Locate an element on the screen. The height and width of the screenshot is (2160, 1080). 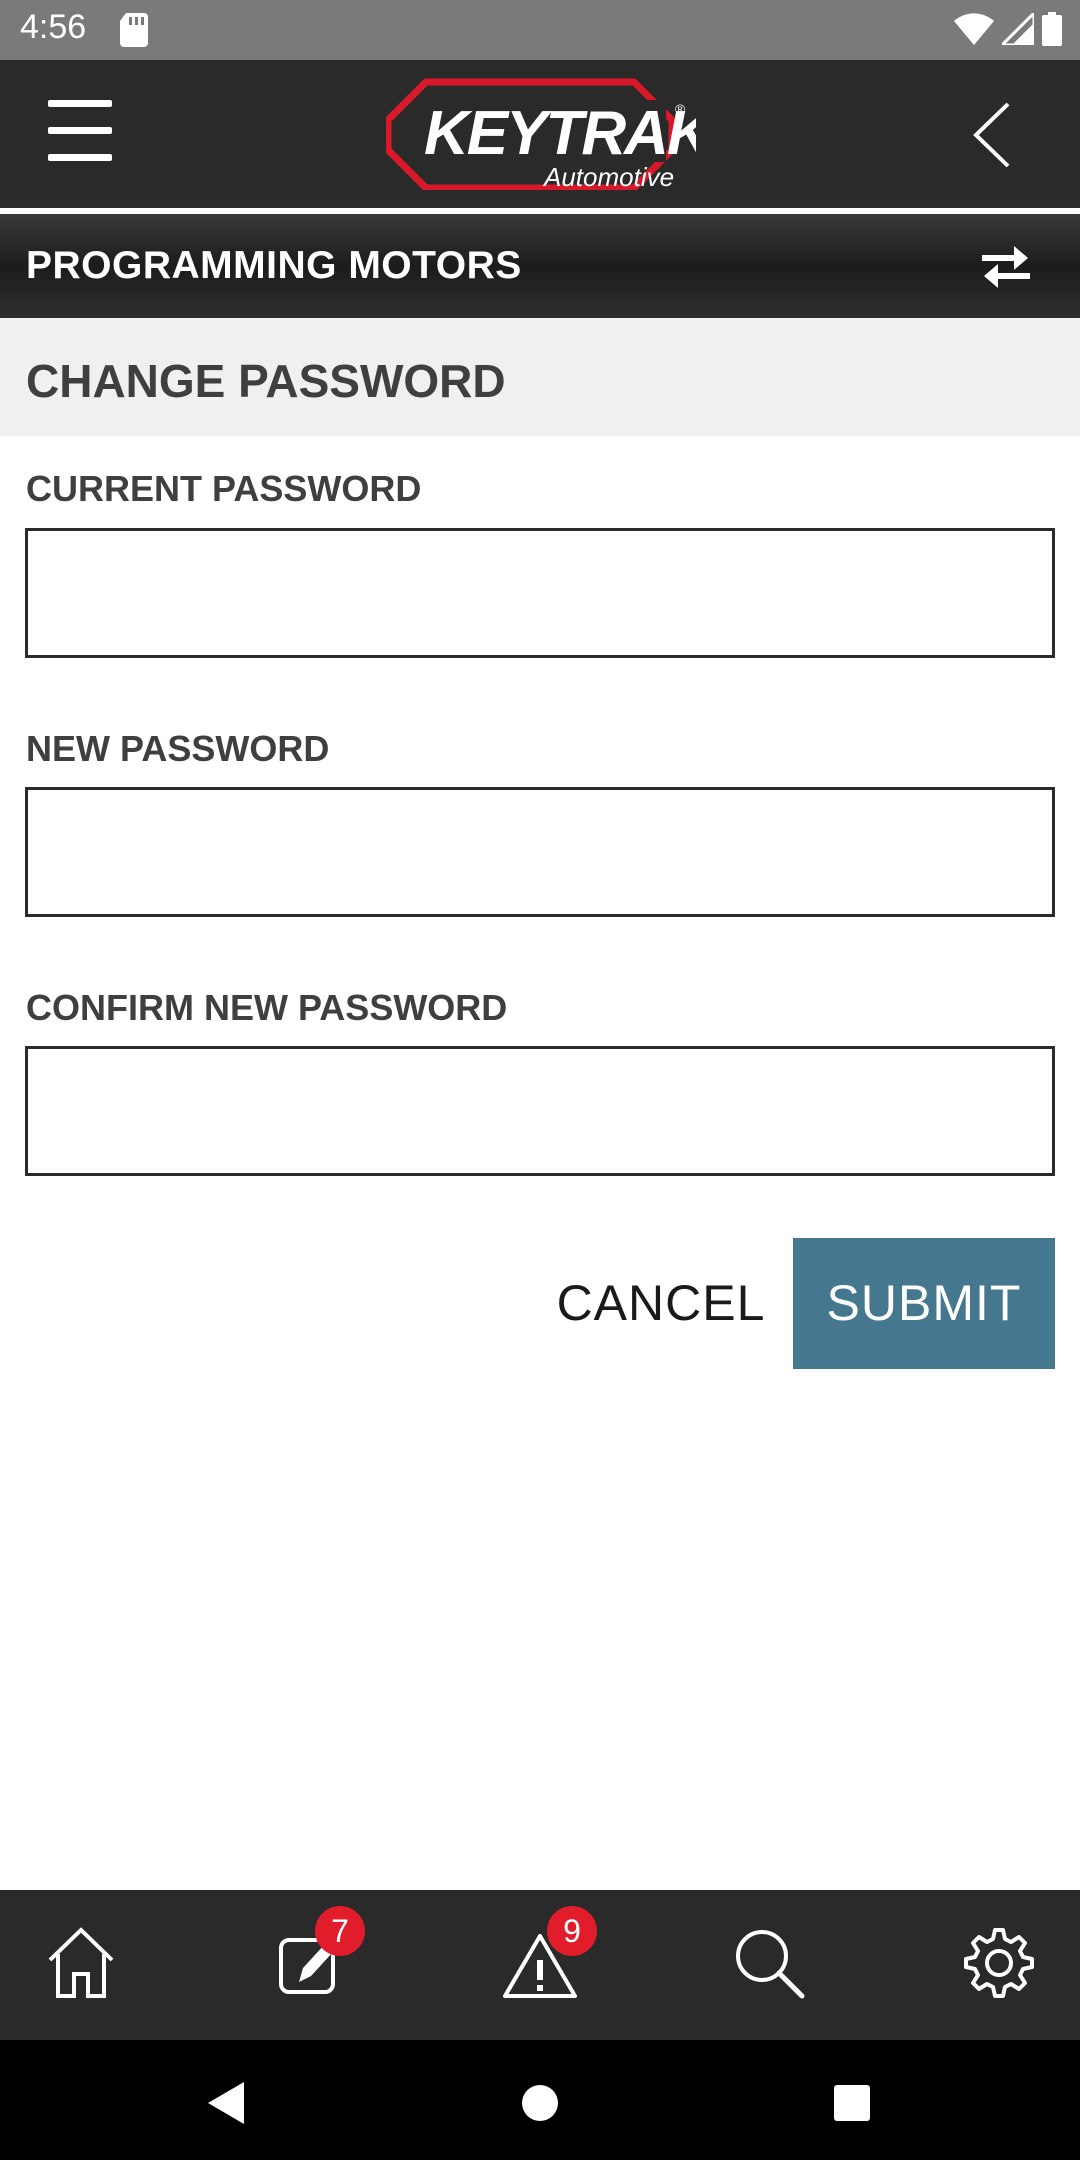
wifi-icon is located at coordinates (974, 31).